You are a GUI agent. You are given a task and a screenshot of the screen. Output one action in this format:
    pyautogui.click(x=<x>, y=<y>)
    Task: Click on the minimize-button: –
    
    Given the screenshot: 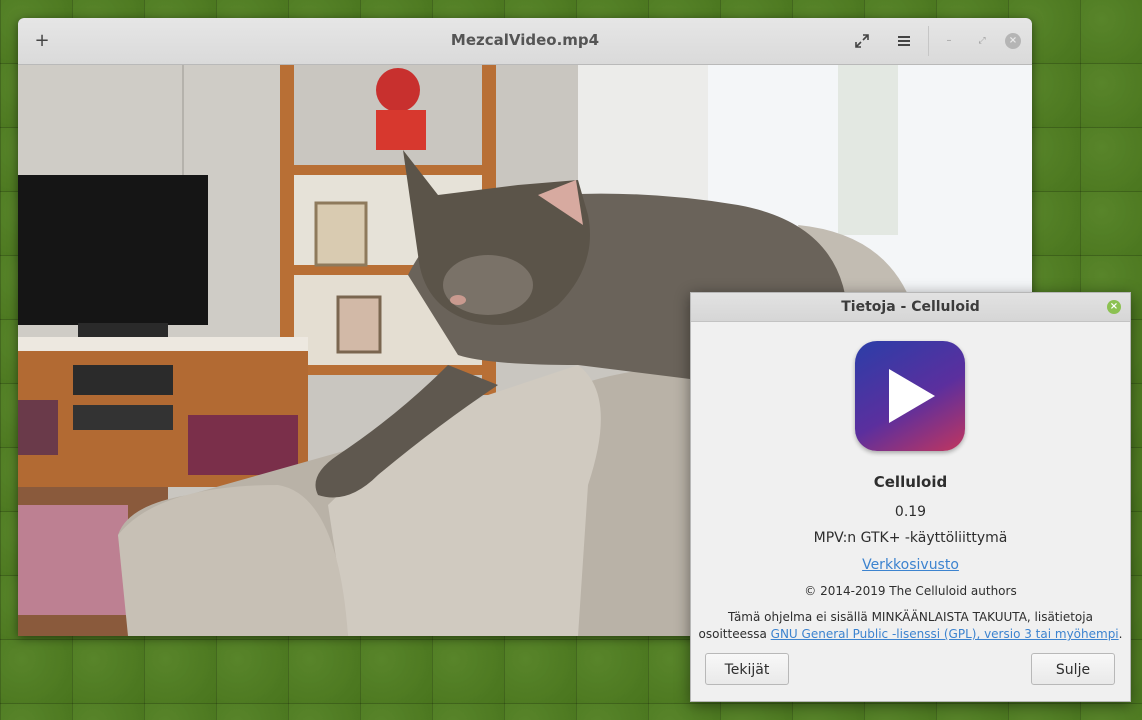 What is the action you would take?
    pyautogui.click(x=949, y=41)
    